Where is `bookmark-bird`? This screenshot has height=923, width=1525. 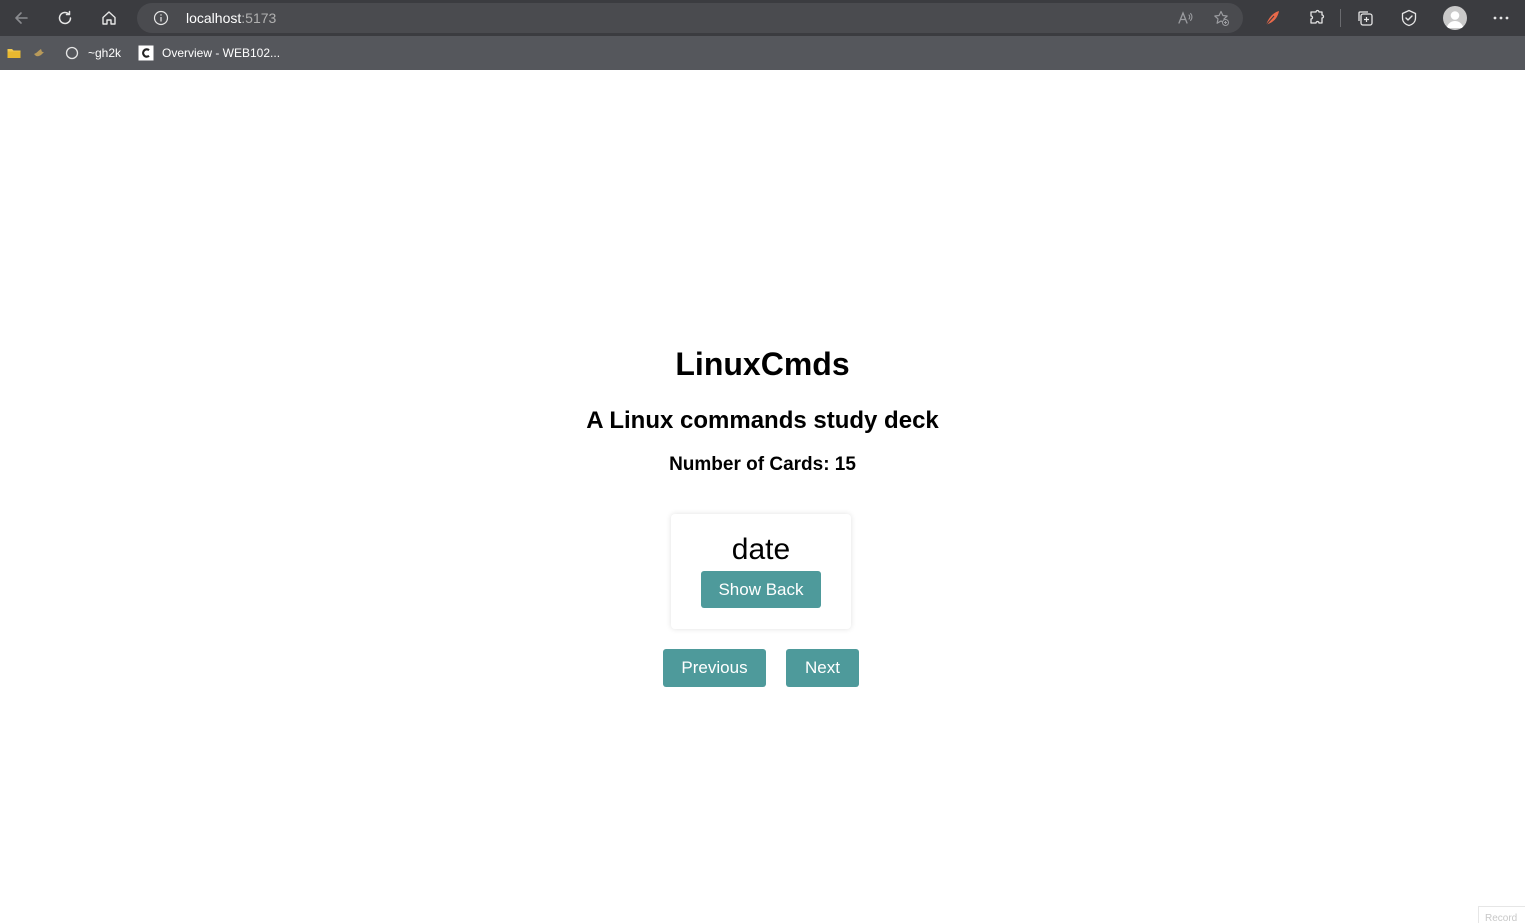
bookmark-bird is located at coordinates (40, 53).